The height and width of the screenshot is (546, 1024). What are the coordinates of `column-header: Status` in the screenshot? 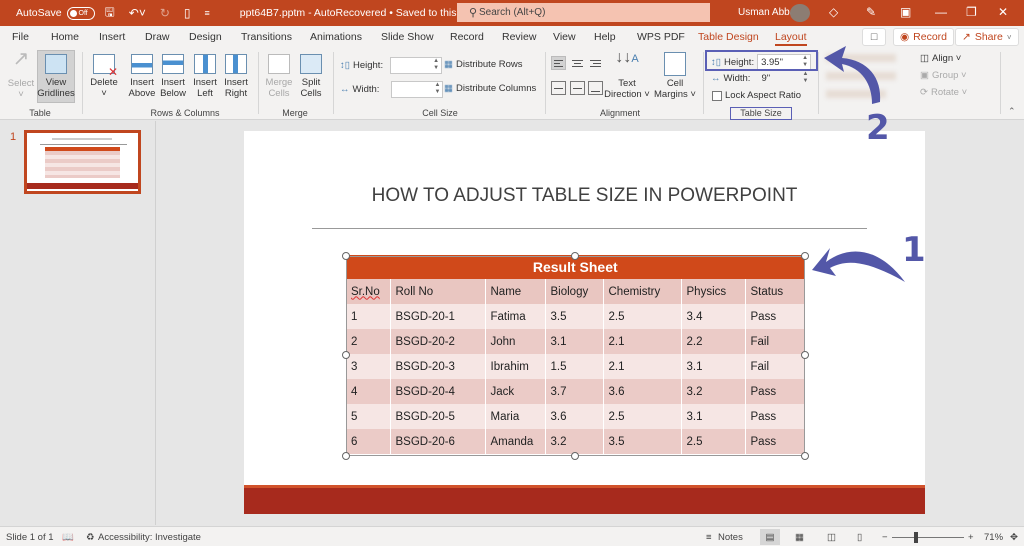 It's located at (775, 291).